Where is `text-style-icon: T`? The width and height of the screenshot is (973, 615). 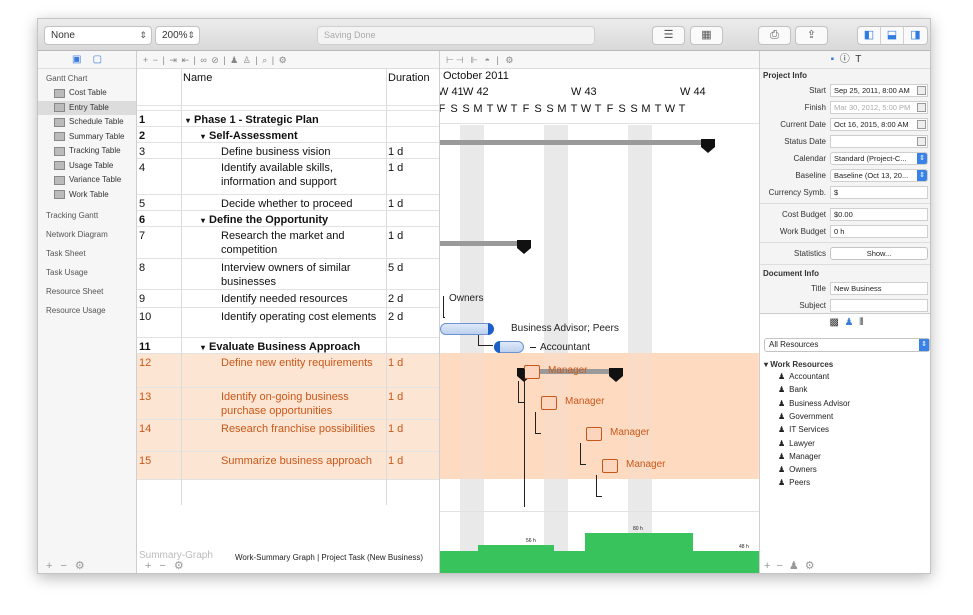
text-style-icon: T is located at coordinates (858, 59).